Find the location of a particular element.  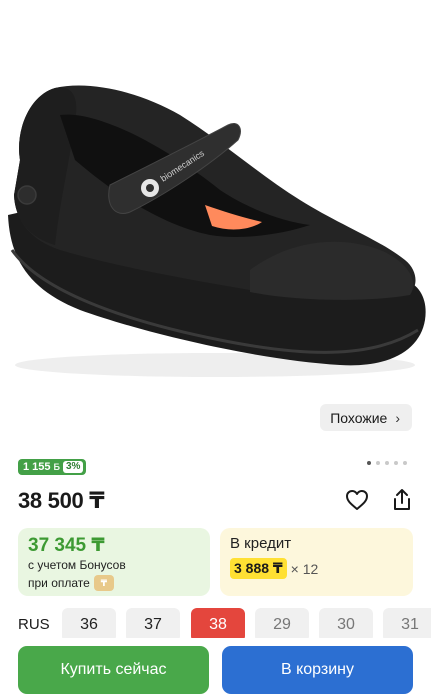

bonus-note-line2: при оплате ₸ is located at coordinates (71, 583).